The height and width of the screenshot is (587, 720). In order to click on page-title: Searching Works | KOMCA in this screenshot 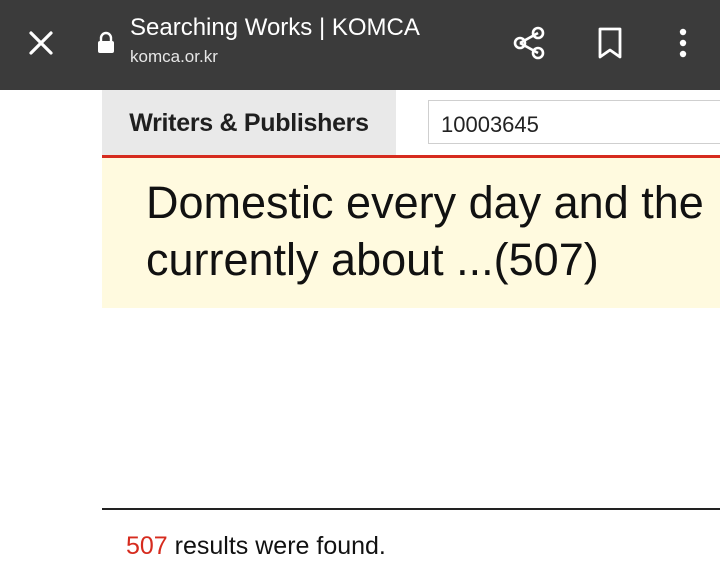, I will do `click(275, 27)`.